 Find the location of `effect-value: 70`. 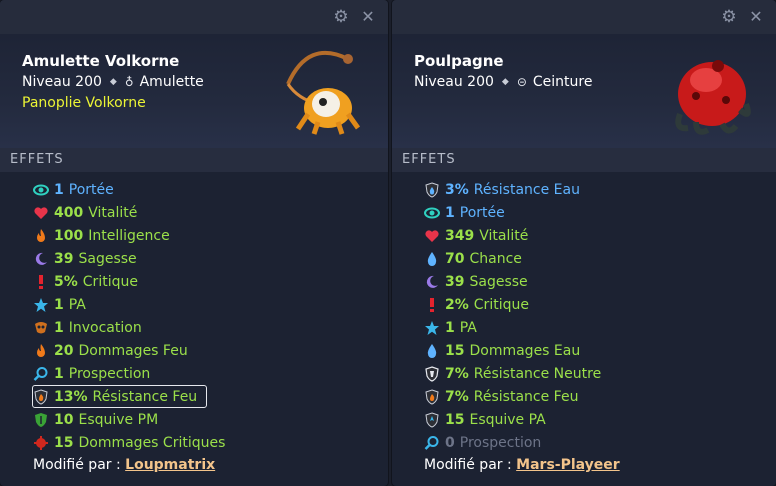

effect-value: 70 is located at coordinates (455, 258).